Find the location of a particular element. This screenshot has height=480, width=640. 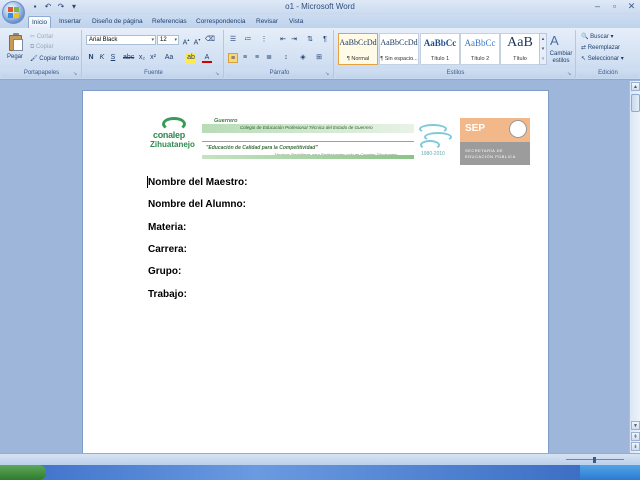

tab-inicio: Inicio is located at coordinates (40, 22).